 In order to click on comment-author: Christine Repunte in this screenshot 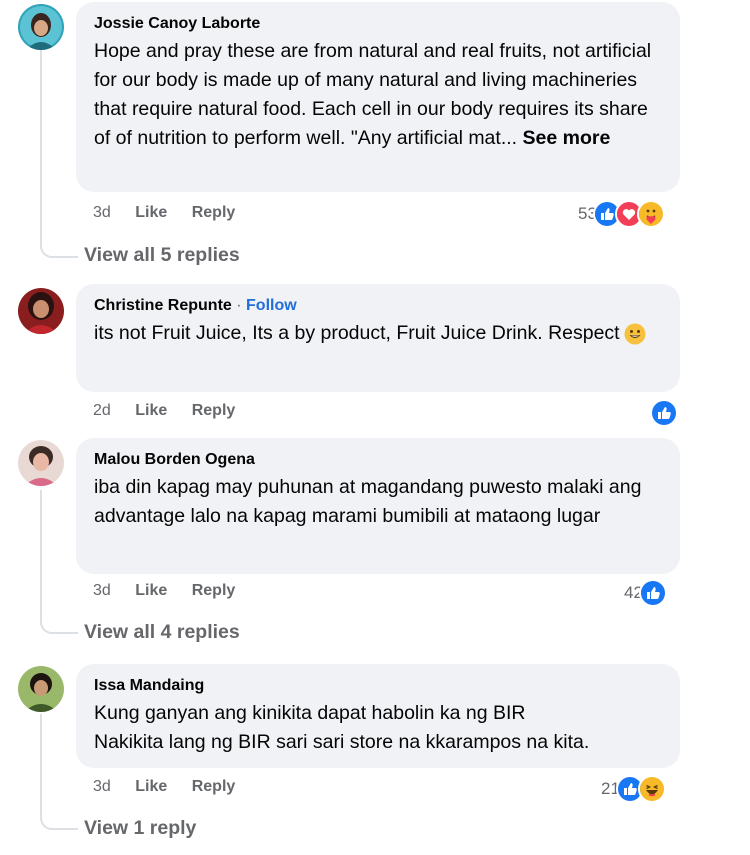, I will do `click(163, 305)`.